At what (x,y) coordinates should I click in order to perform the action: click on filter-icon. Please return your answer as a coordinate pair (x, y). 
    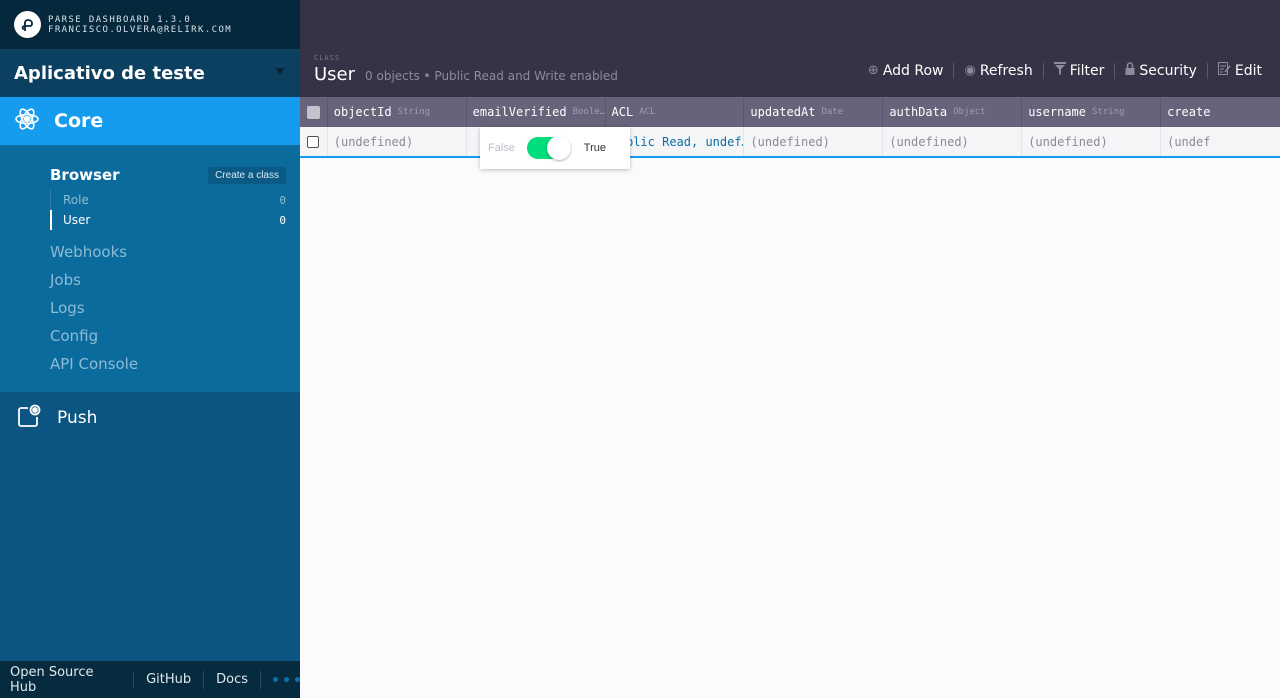
    Looking at the image, I should click on (1059, 70).